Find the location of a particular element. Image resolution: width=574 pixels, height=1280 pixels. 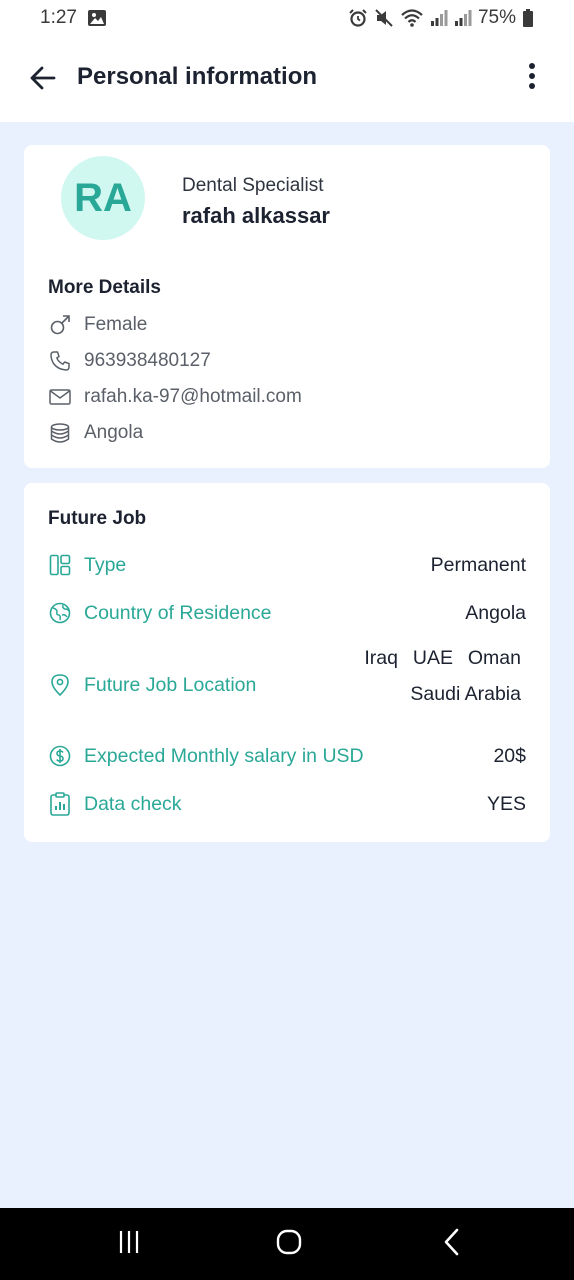

status-bar: 1:27 75% is located at coordinates (287, 18).